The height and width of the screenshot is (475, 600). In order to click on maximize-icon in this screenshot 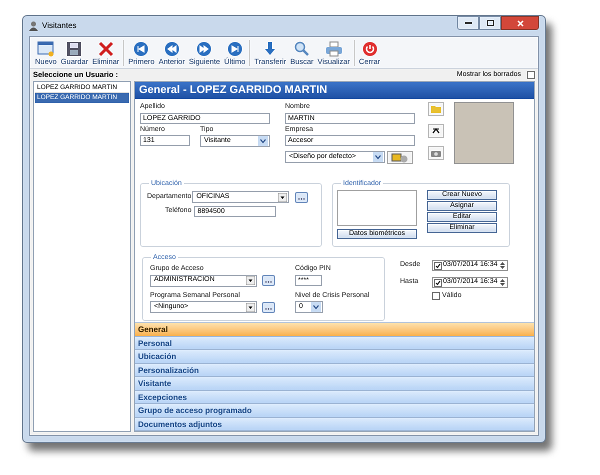, I will do `click(490, 23)`.